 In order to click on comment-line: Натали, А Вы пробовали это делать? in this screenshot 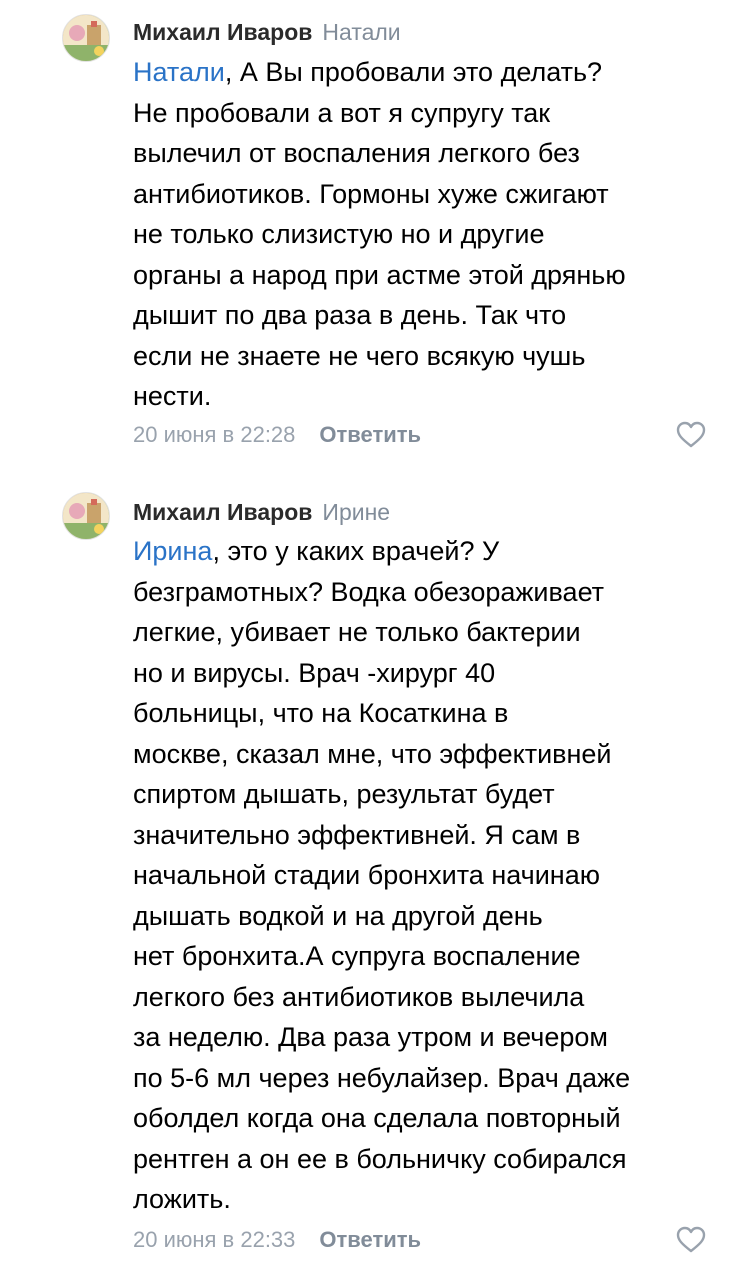, I will do `click(423, 72)`.